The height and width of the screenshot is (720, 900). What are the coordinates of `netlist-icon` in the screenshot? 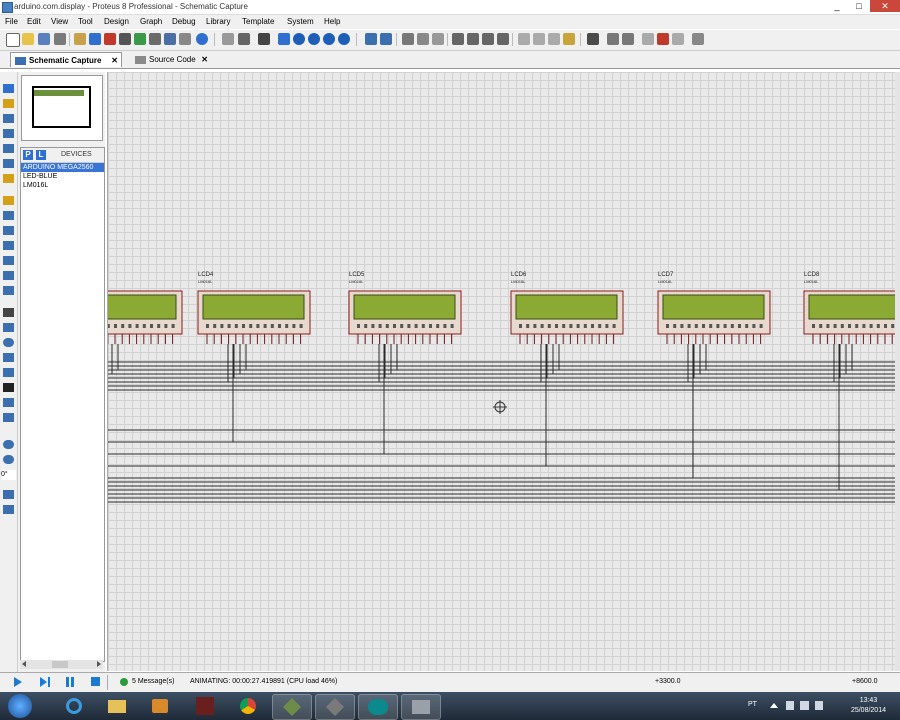 It's located at (185, 39).